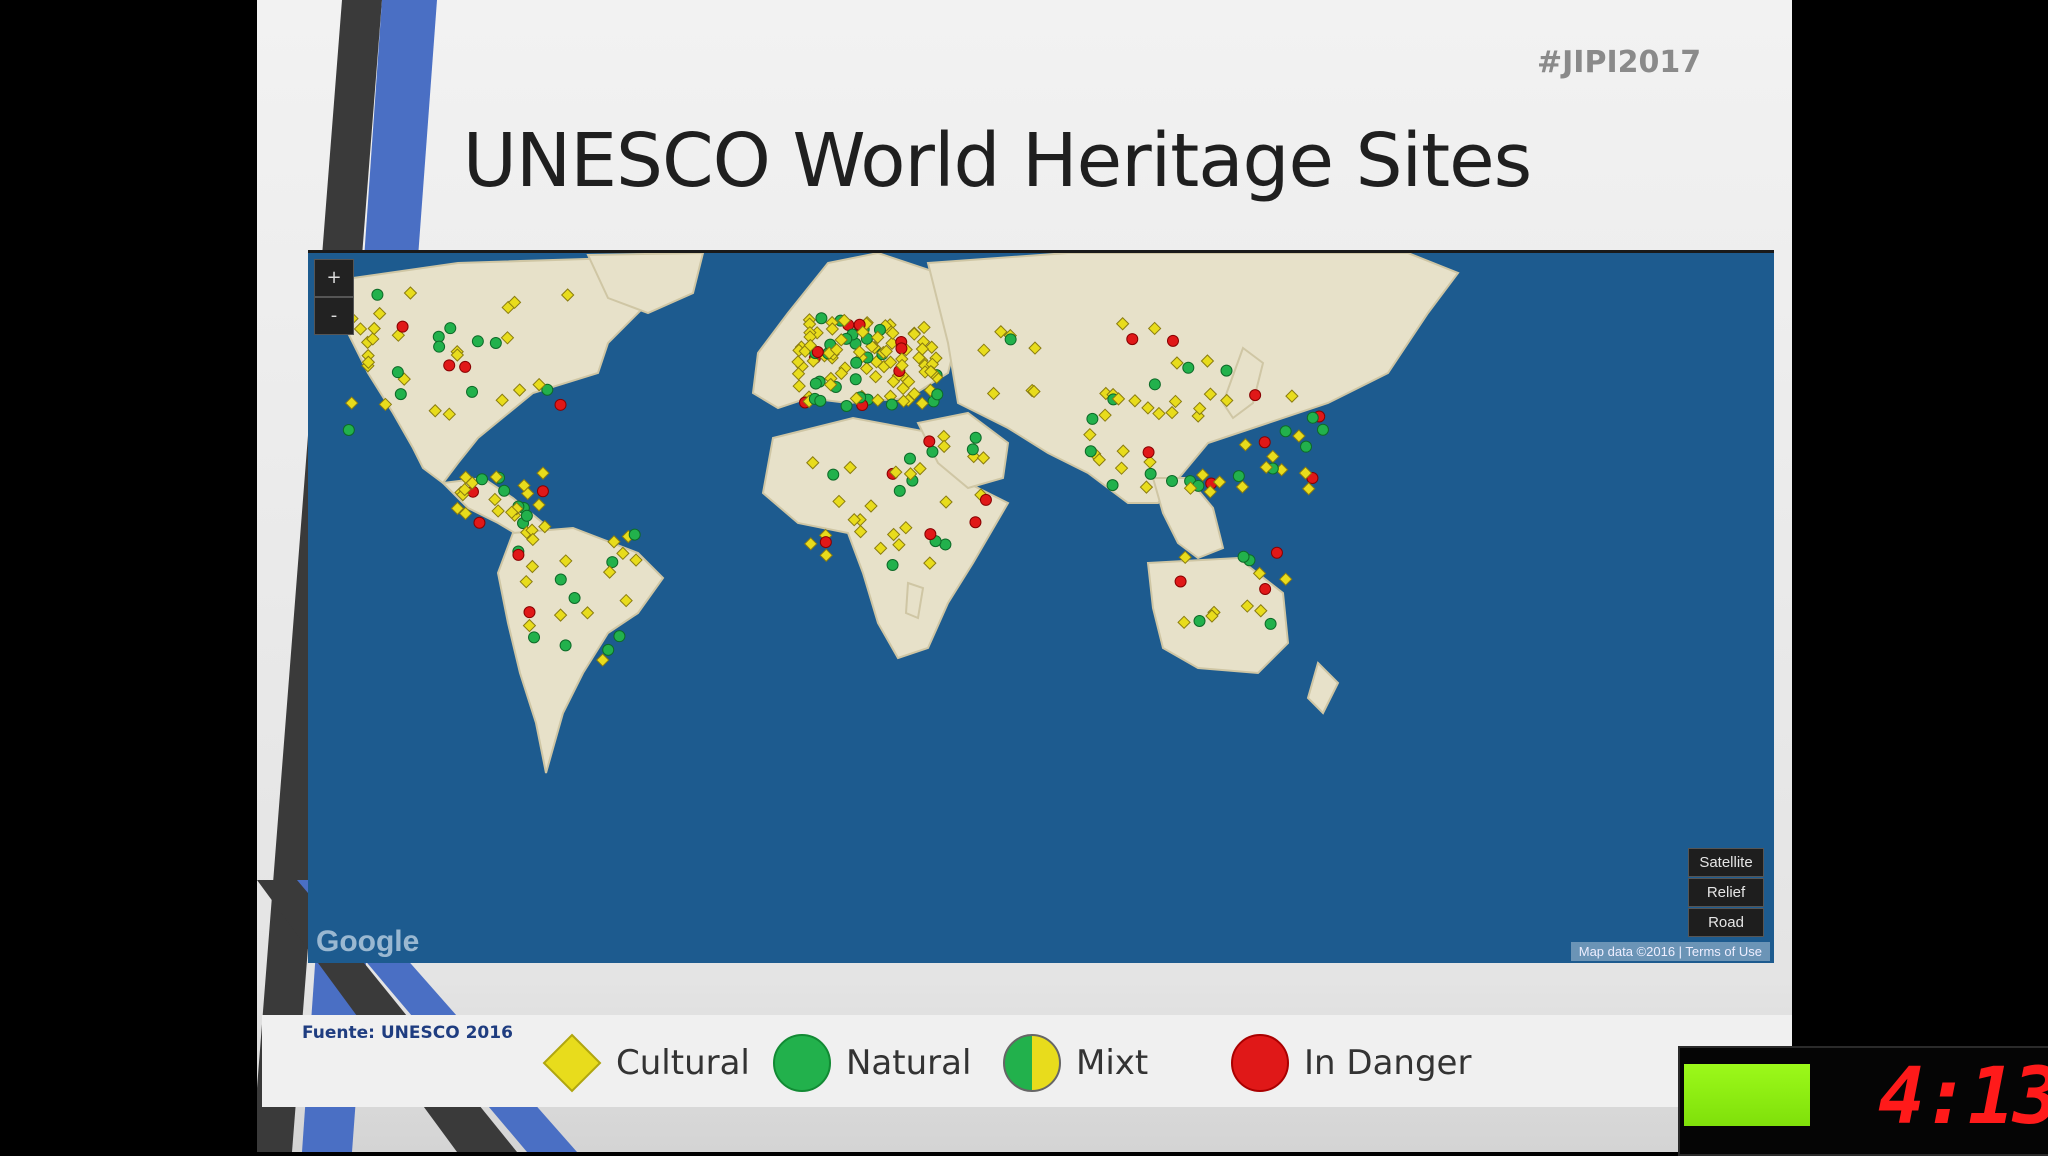 This screenshot has height=1156, width=2048. What do you see at coordinates (334, 316) in the screenshot?
I see `zoom-out-button: -` at bounding box center [334, 316].